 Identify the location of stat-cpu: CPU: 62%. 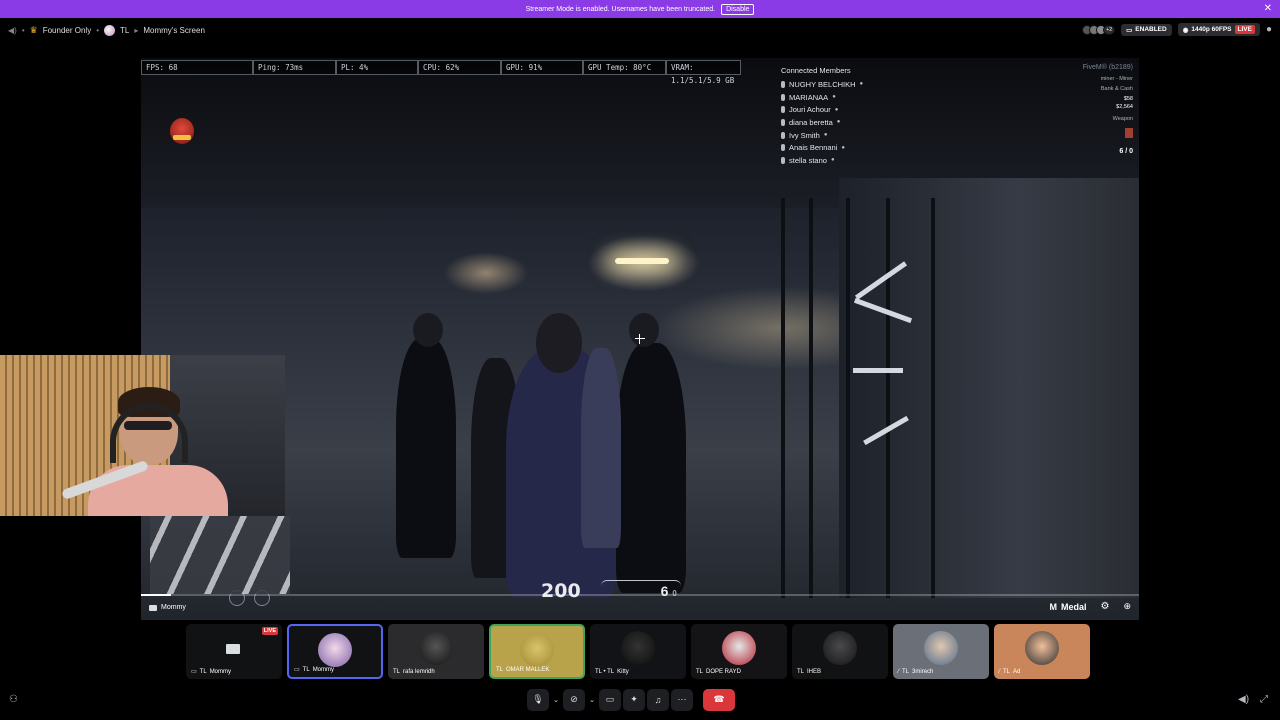
(459, 67).